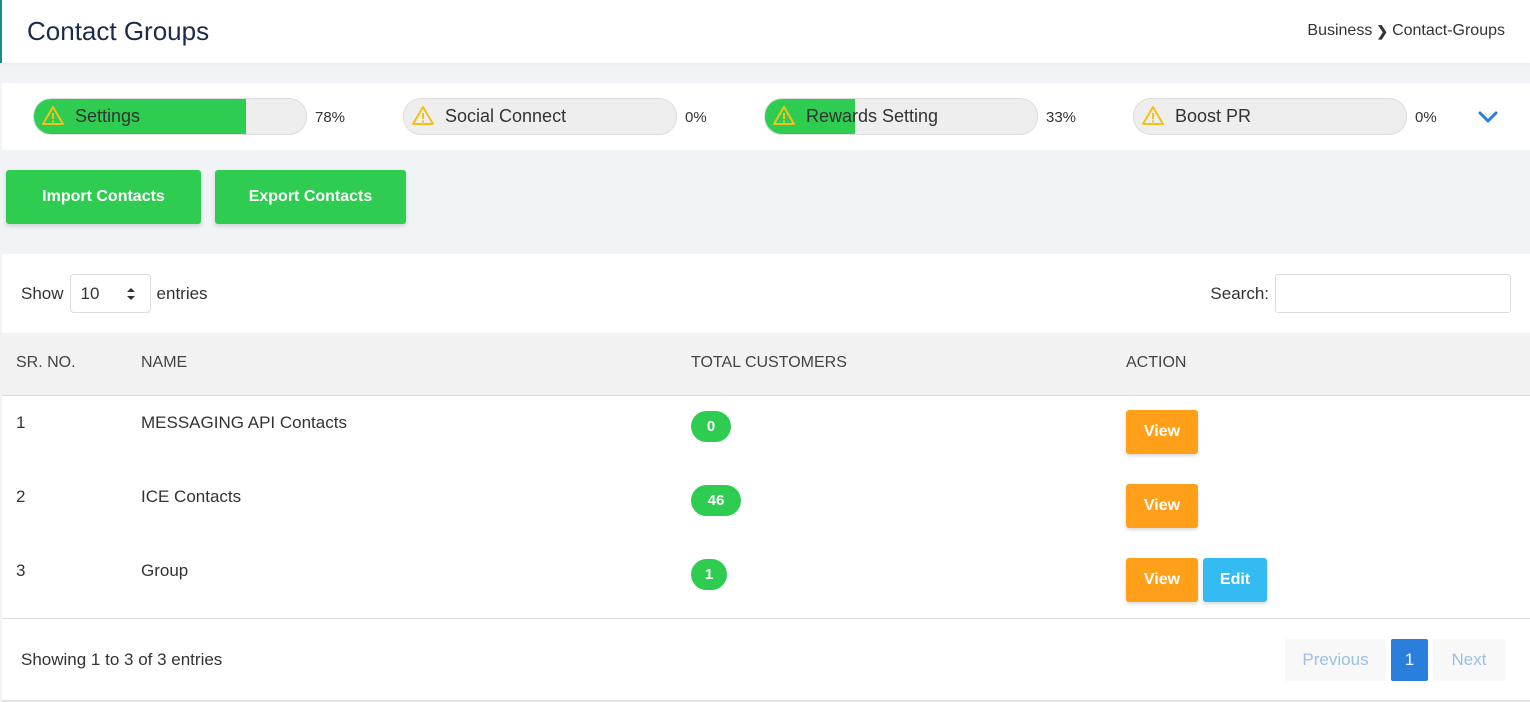  I want to click on row-sr-no: 3, so click(21, 570).